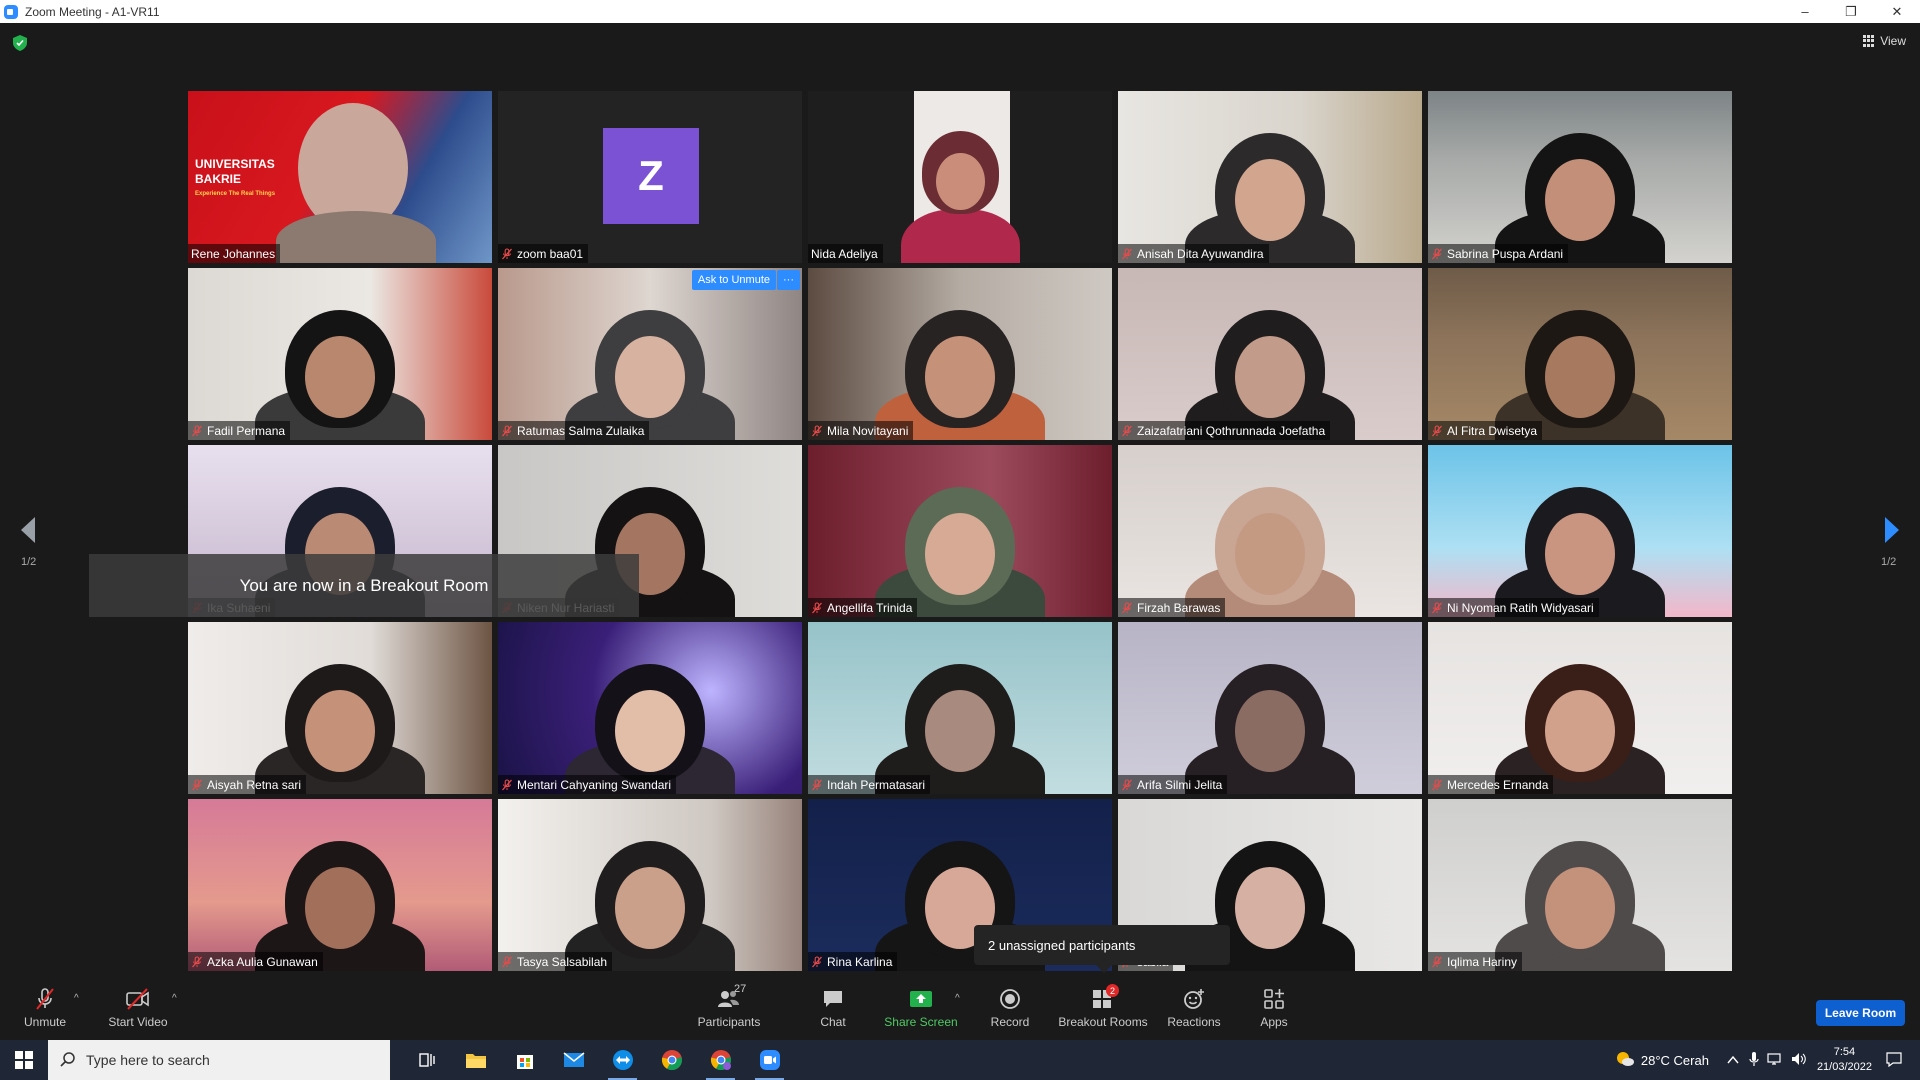  I want to click on task-view-icon, so click(426, 1060).